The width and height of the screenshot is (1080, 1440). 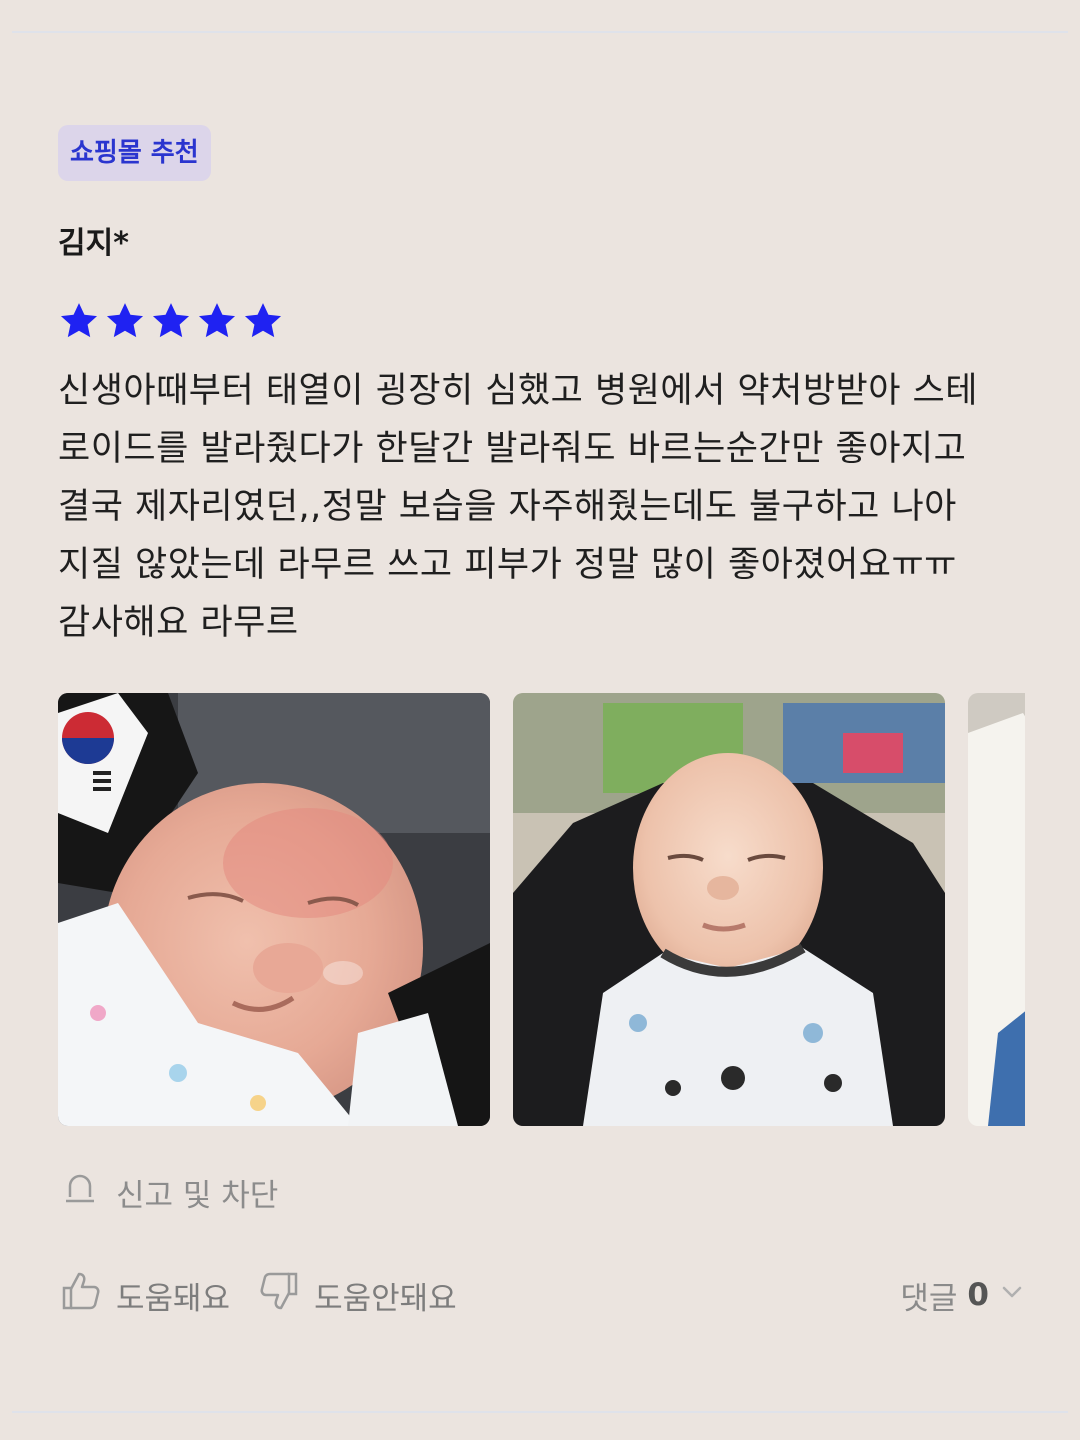 I want to click on thumbs-up-icon, so click(x=81, y=1295).